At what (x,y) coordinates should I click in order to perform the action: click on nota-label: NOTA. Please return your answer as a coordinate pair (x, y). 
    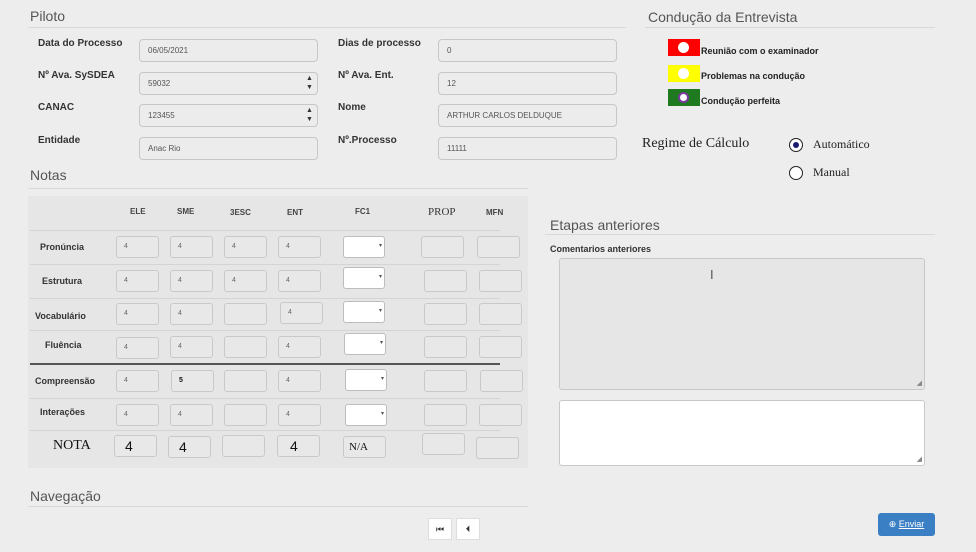
    Looking at the image, I should click on (72, 445).